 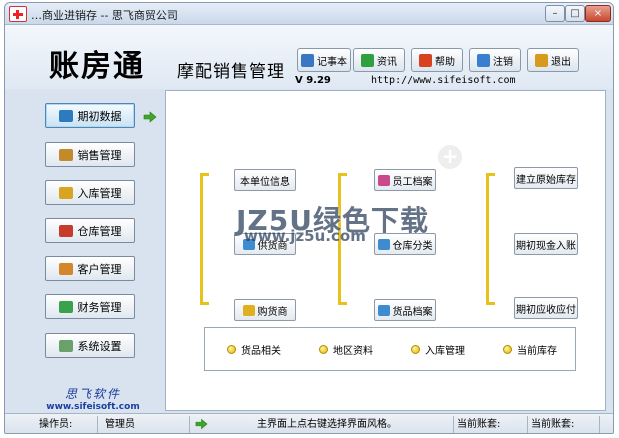 I want to click on goods-records-button: 货品档案, so click(x=405, y=310).